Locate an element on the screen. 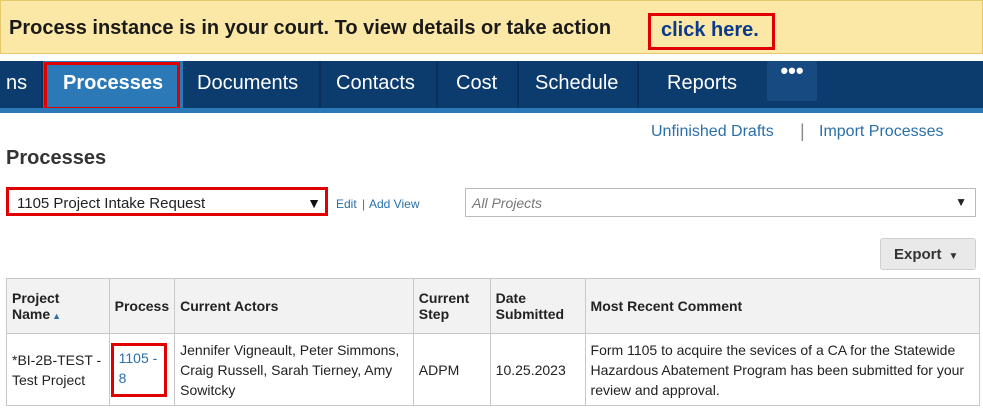 Image resolution: width=983 pixels, height=408 pixels. tab-documents: Documents is located at coordinates (247, 84).